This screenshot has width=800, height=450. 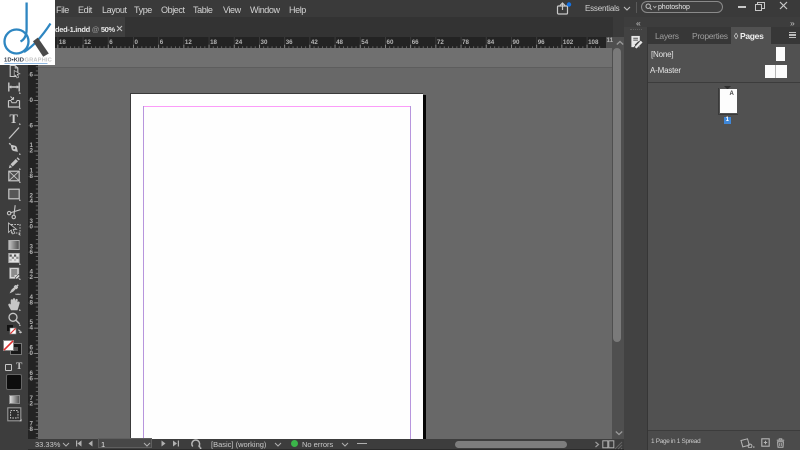 What do you see at coordinates (14, 119) in the screenshot?
I see `svg-text: T` at bounding box center [14, 119].